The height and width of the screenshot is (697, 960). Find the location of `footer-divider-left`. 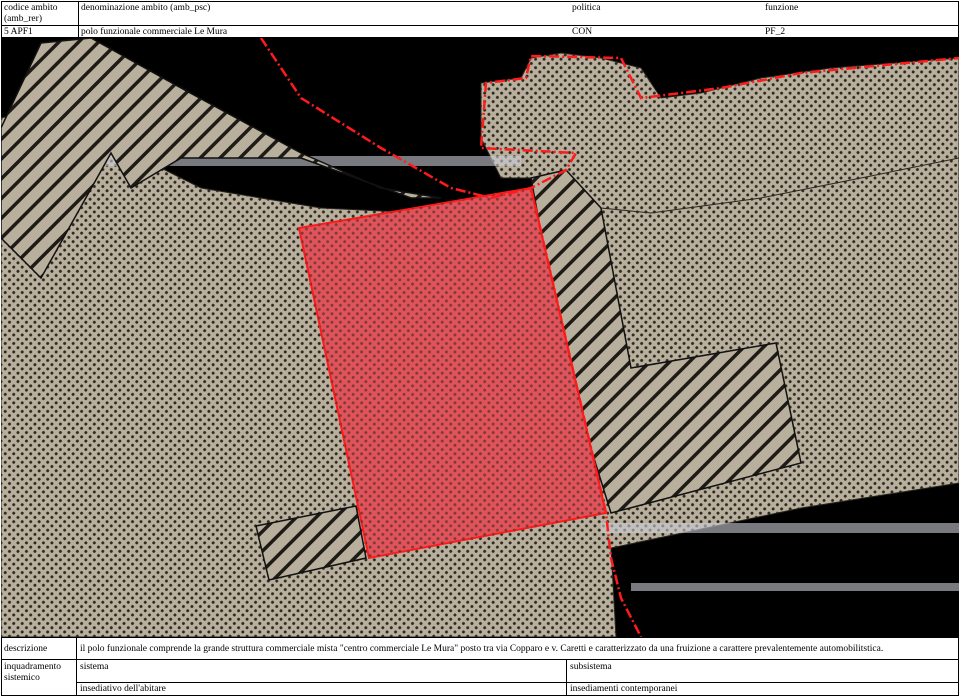

footer-divider-left is located at coordinates (76, 666).